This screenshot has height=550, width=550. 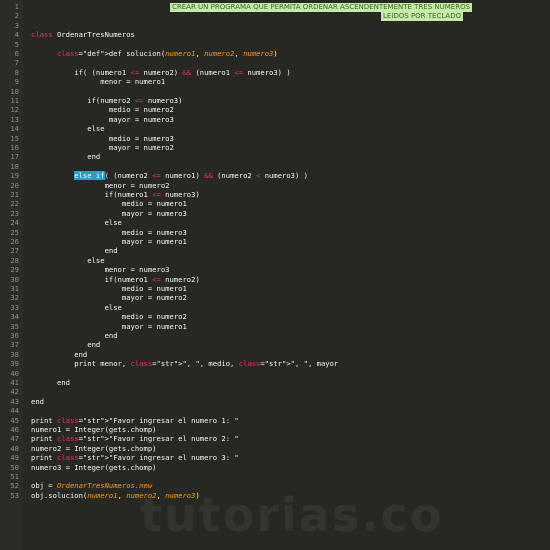 I want to click on code-line: 25 medio = numero3, so click(x=275, y=232).